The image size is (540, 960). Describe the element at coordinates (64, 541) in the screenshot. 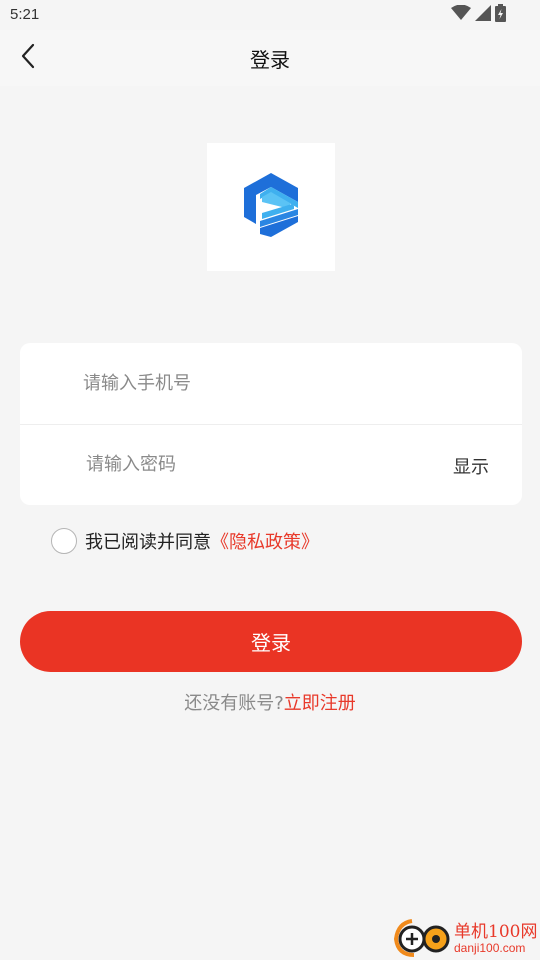

I see `agreement-checkbox` at that location.